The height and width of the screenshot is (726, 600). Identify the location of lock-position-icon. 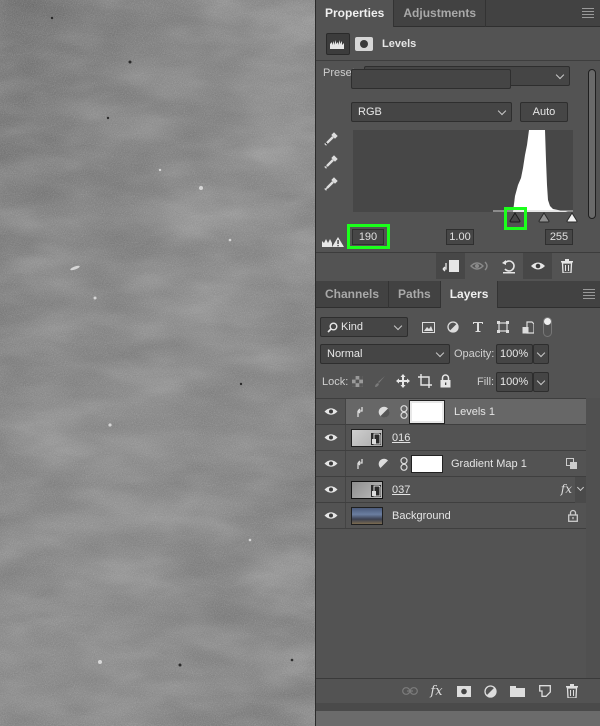
(403, 381).